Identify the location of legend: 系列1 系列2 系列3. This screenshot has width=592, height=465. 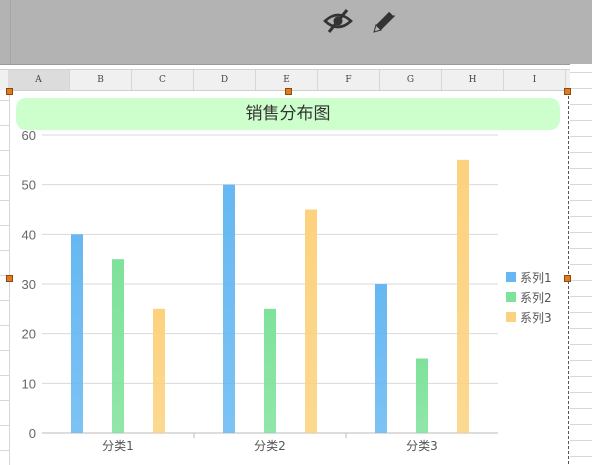
(538, 297).